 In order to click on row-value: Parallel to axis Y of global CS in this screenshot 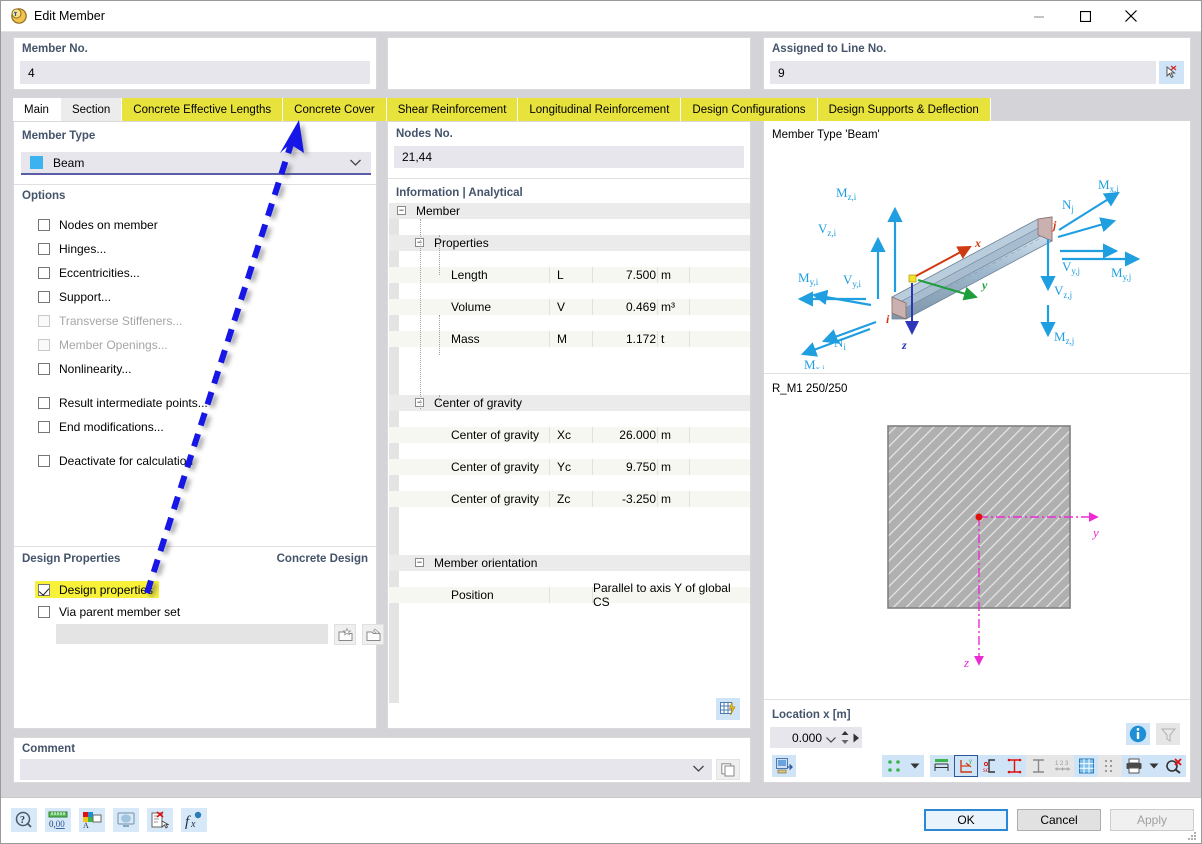, I will do `click(662, 595)`.